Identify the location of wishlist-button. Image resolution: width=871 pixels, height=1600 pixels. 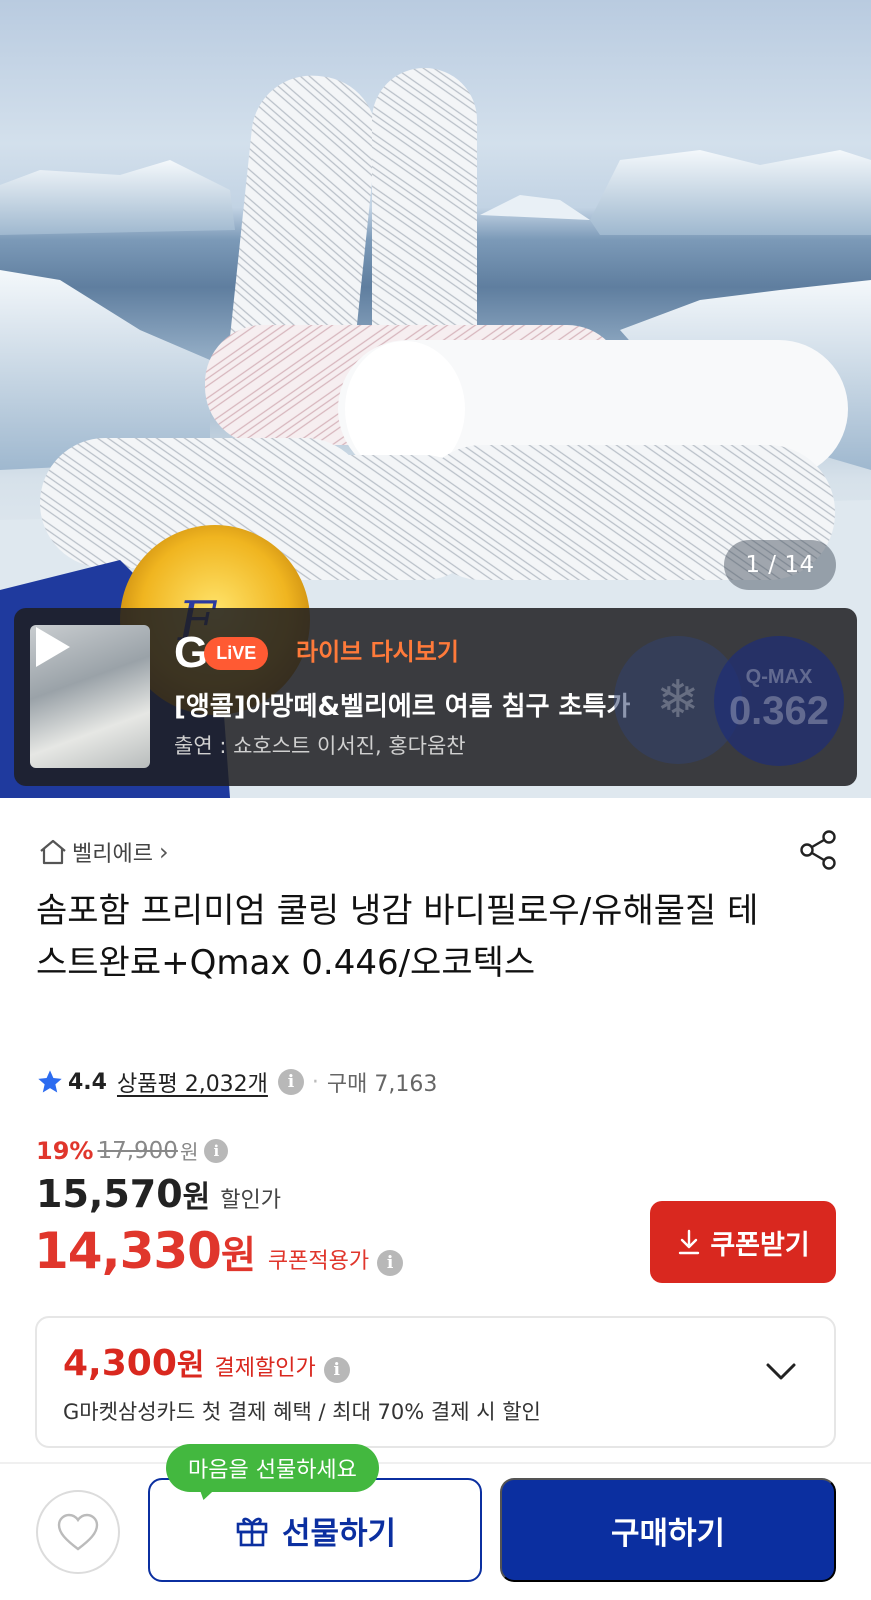
(78, 1532).